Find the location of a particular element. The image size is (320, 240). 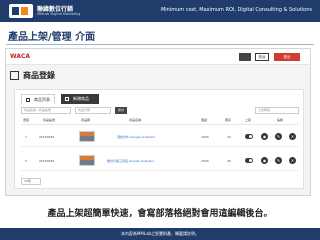

row-stock: 20 is located at coordinates (229, 161).